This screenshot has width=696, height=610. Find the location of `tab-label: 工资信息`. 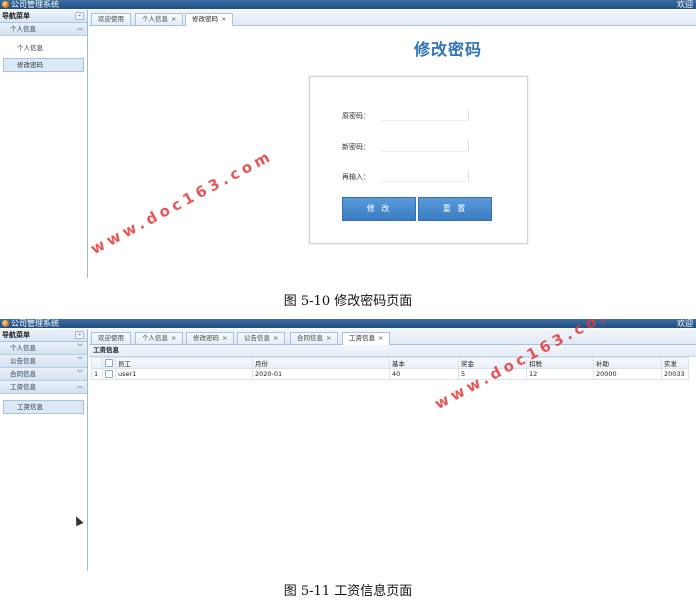

tab-label: 工资信息 is located at coordinates (362, 338).